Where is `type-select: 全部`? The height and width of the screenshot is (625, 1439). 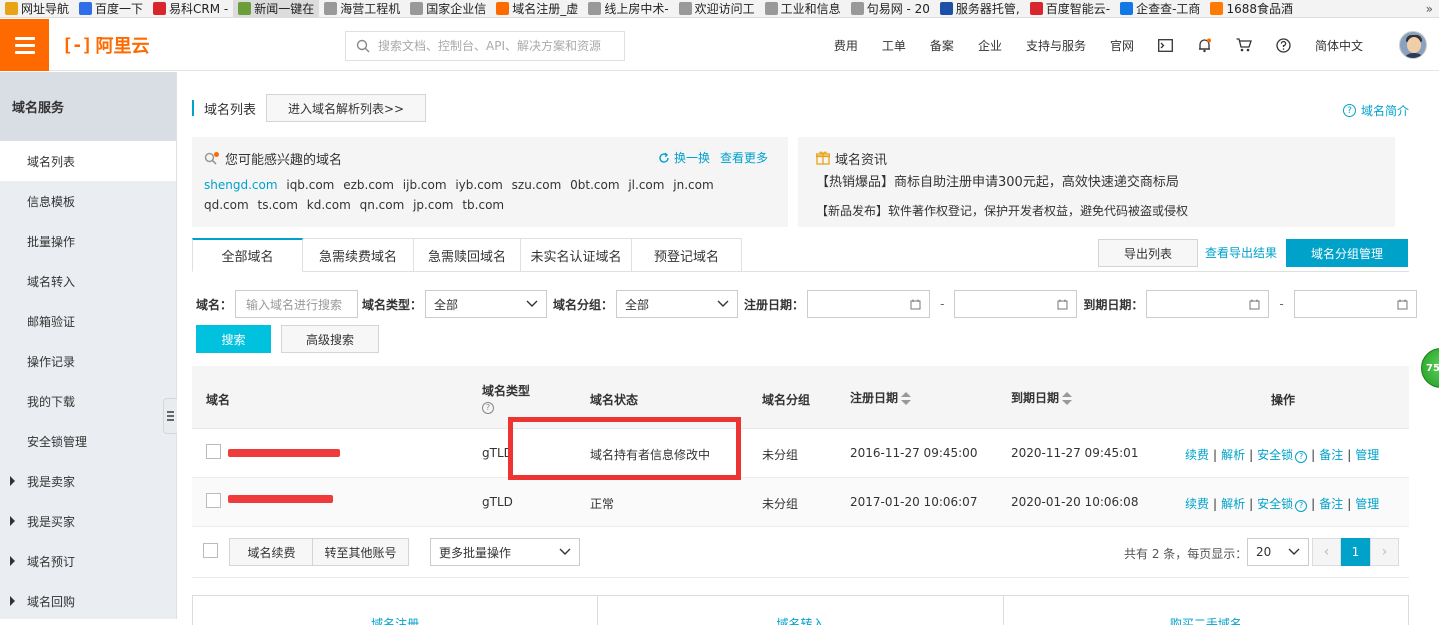
type-select: 全部 is located at coordinates (486, 304).